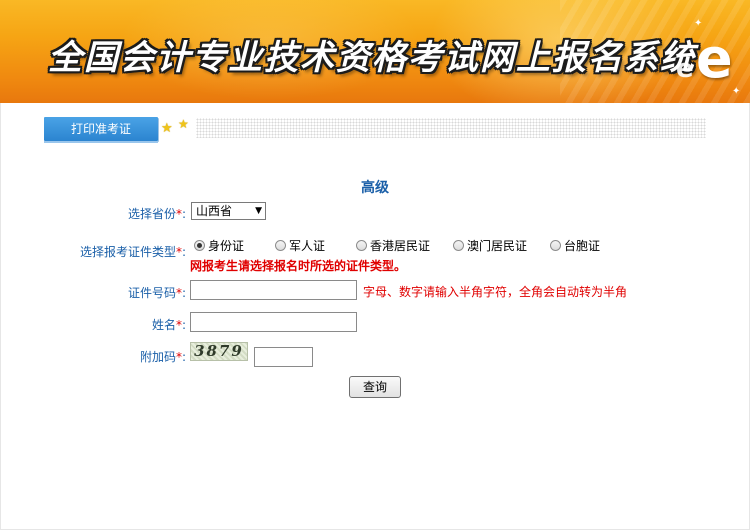 The image size is (750, 530). I want to click on id-type-label: 选择报考证件类型*:, so click(123, 251).